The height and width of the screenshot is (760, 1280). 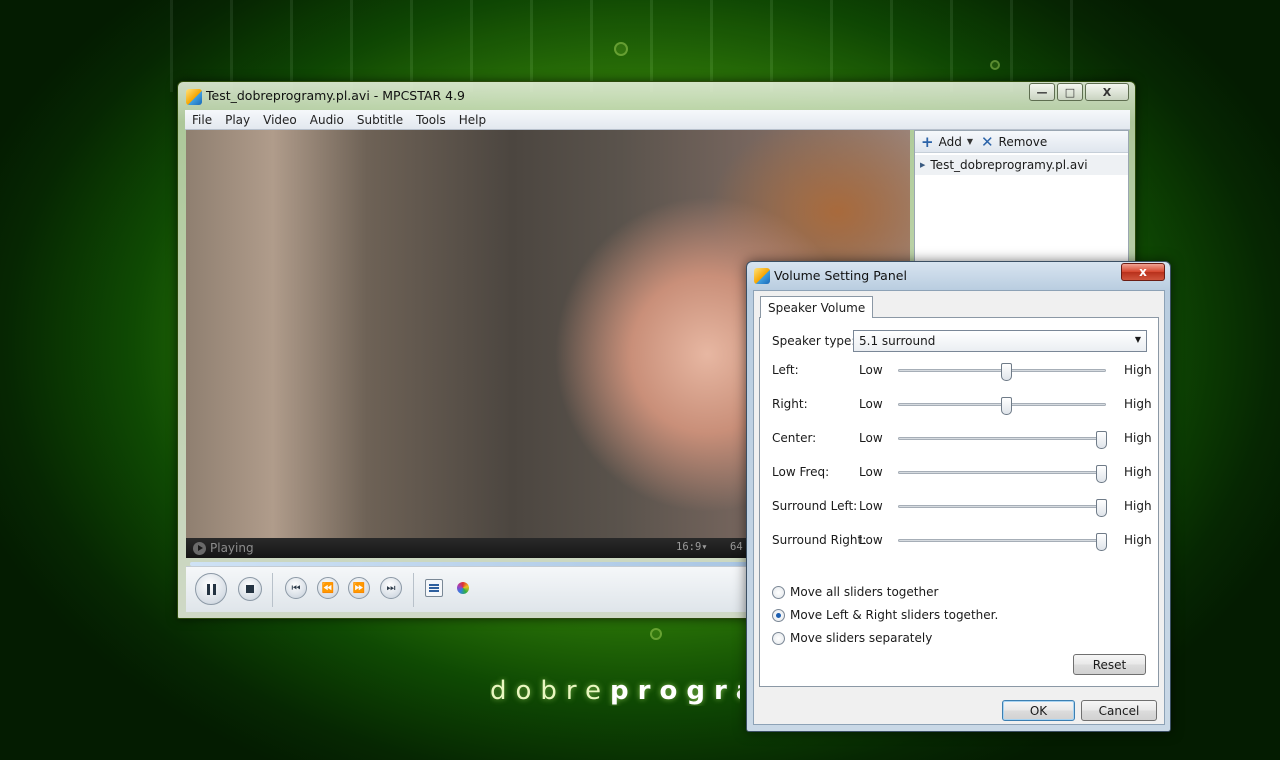 I want to click on remove-icon: ✕, so click(x=987, y=141).